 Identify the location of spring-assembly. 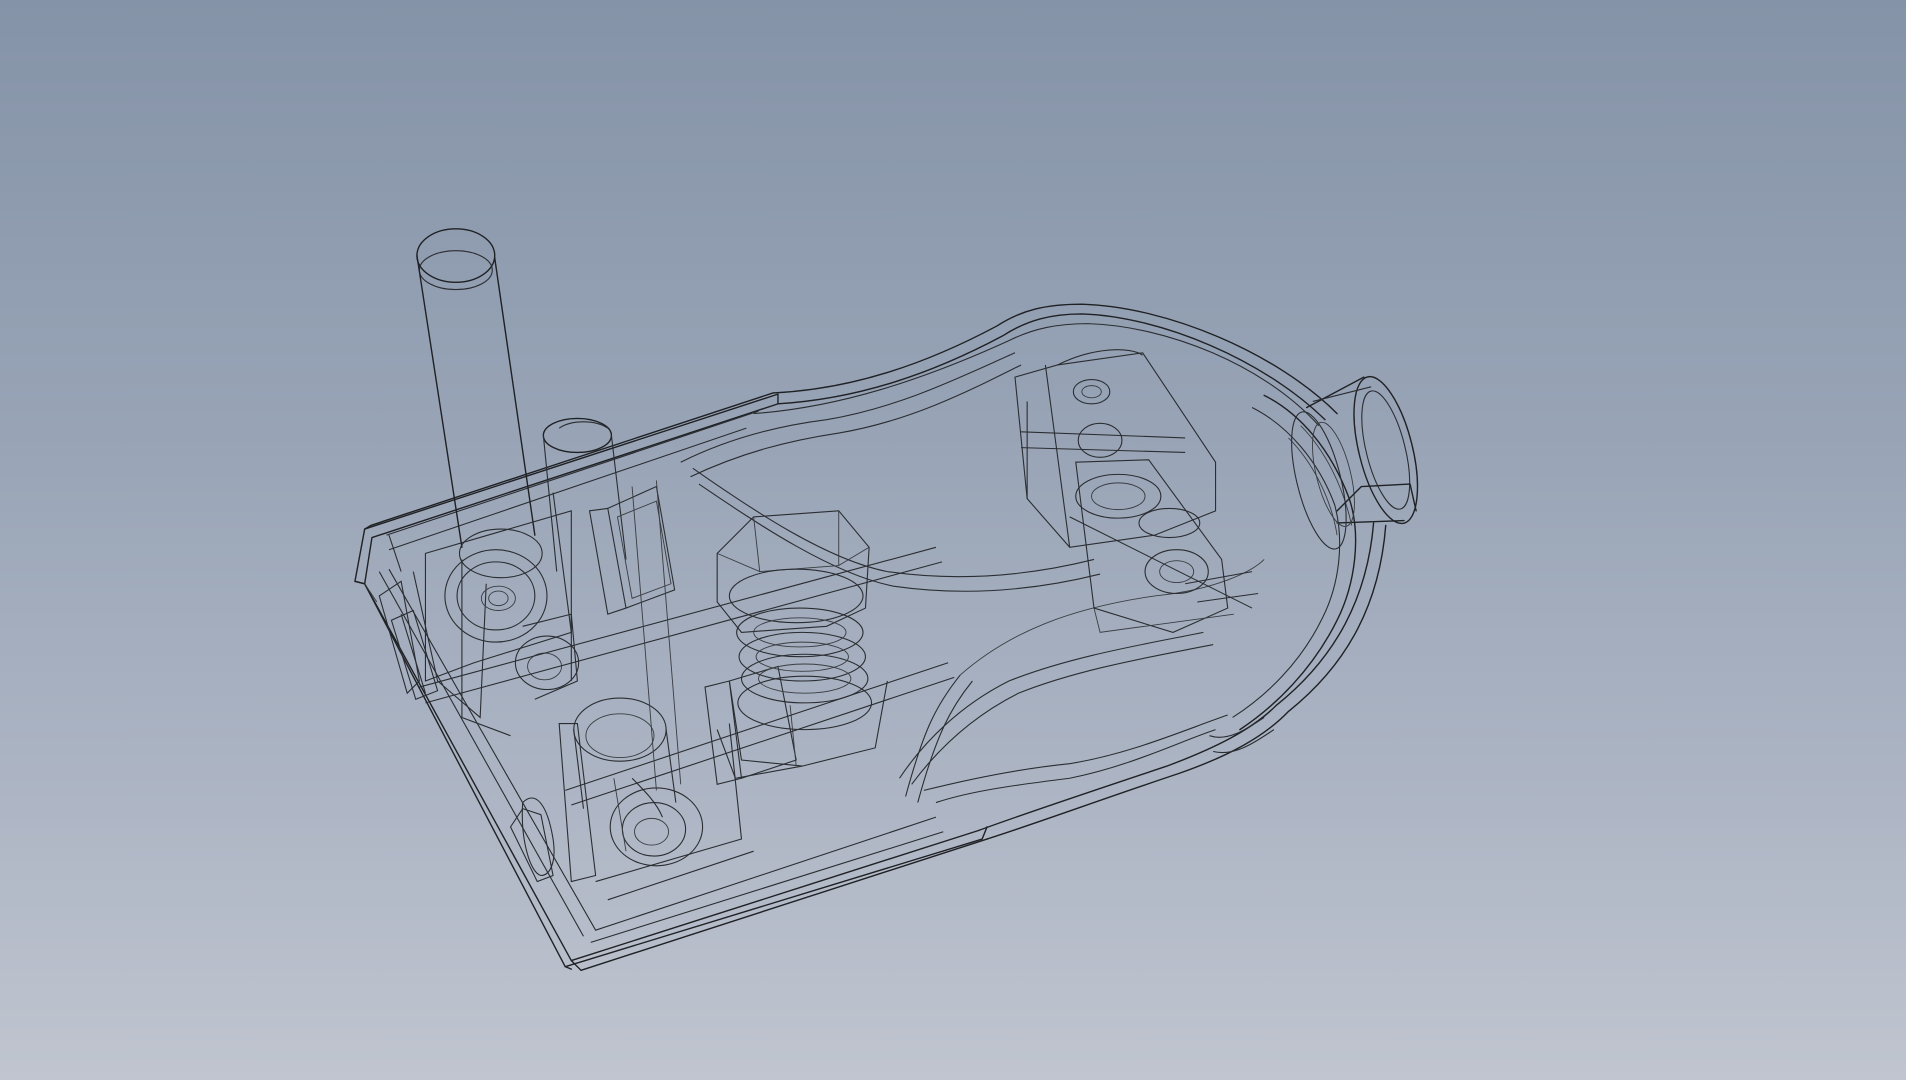
(802, 644).